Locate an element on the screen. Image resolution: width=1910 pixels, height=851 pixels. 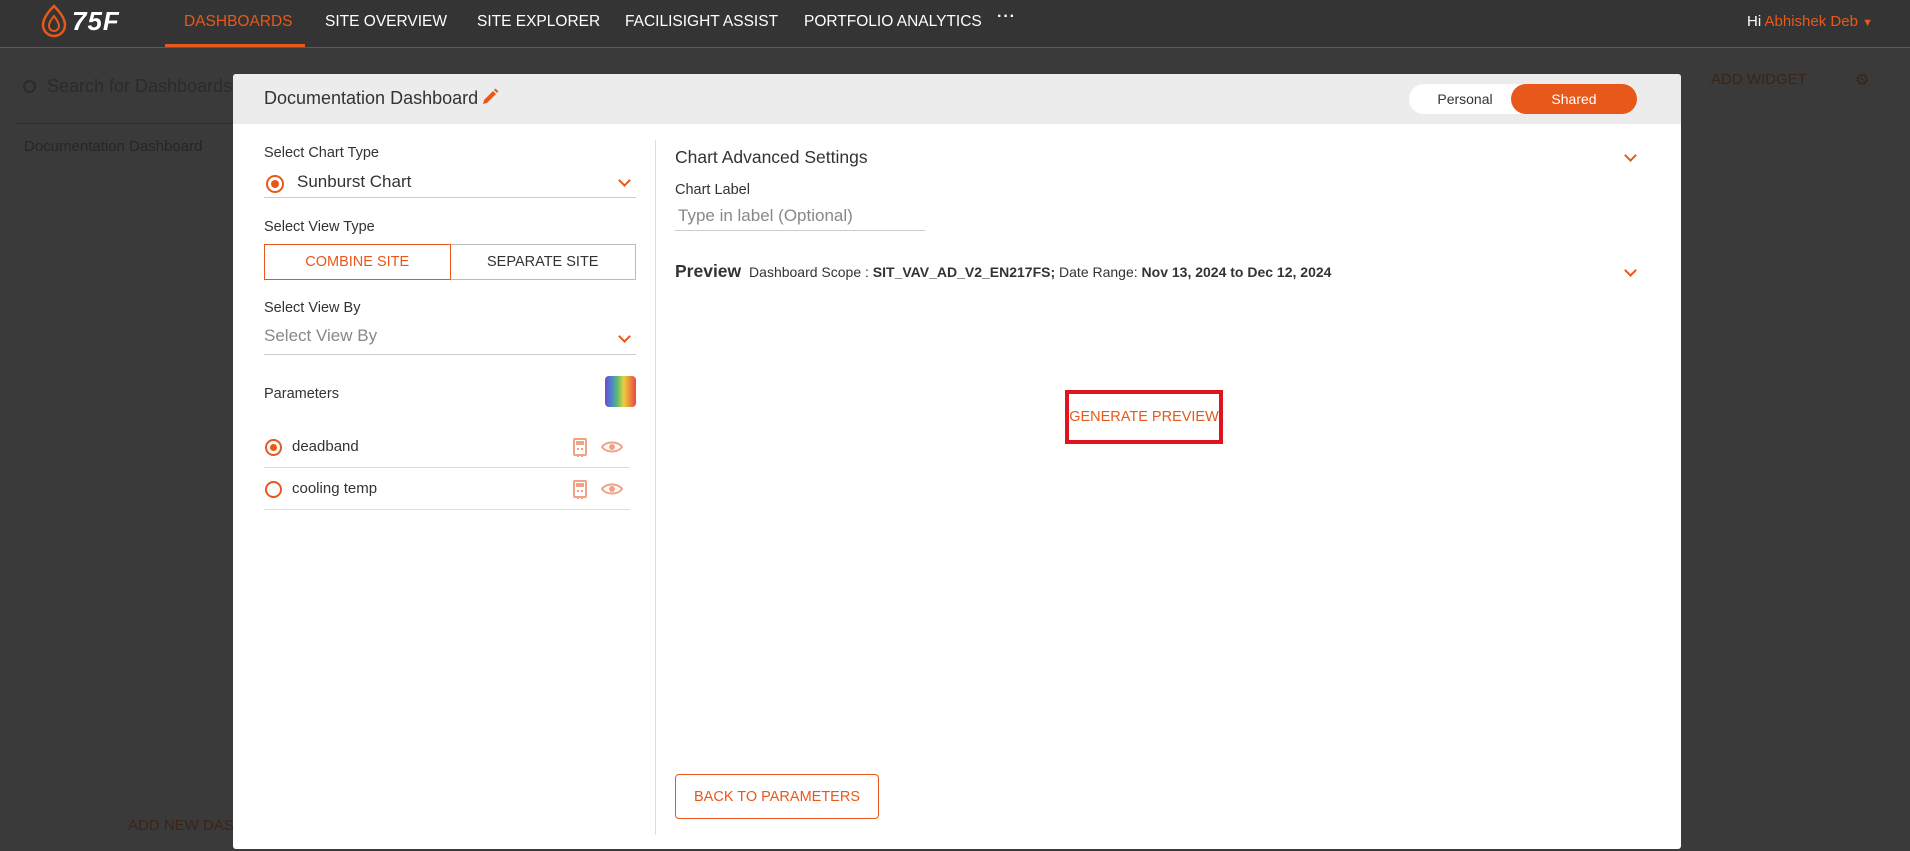
sunburst-chart-icon is located at coordinates (275, 184).